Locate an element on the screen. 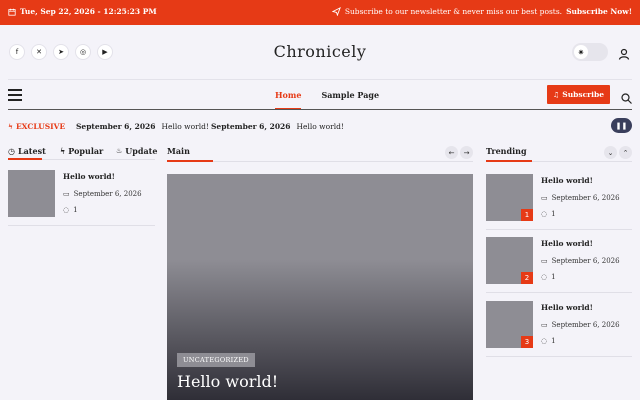 This screenshot has width=640, height=400. active-tab-indicator is located at coordinates (25, 159).